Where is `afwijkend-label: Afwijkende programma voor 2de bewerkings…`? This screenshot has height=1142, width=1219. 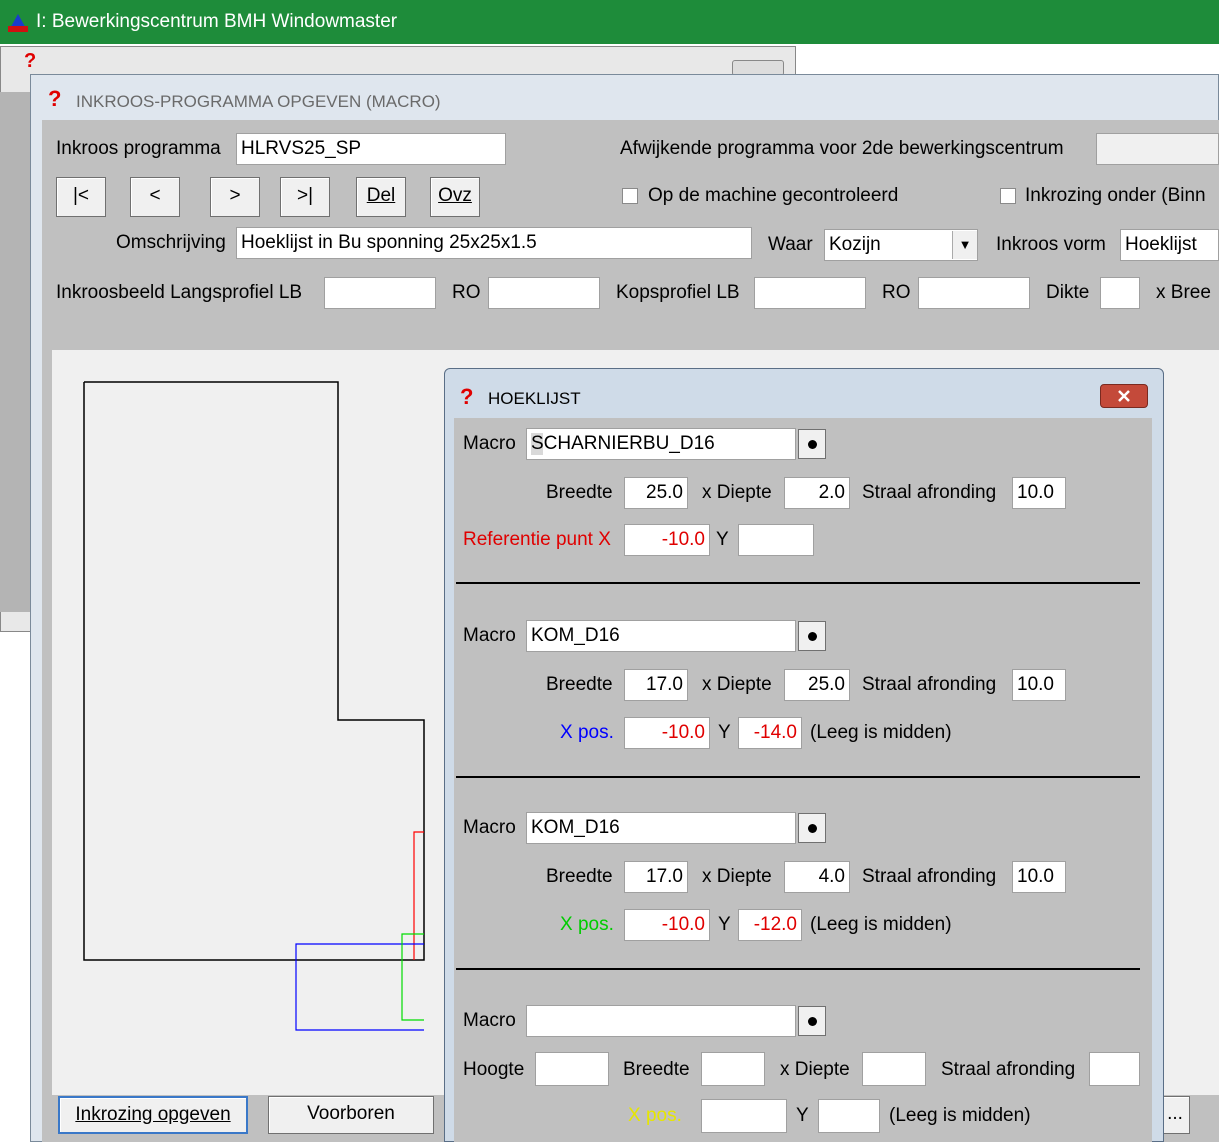 afwijkend-label: Afwijkende programma voor 2de bewerkings… is located at coordinates (842, 148).